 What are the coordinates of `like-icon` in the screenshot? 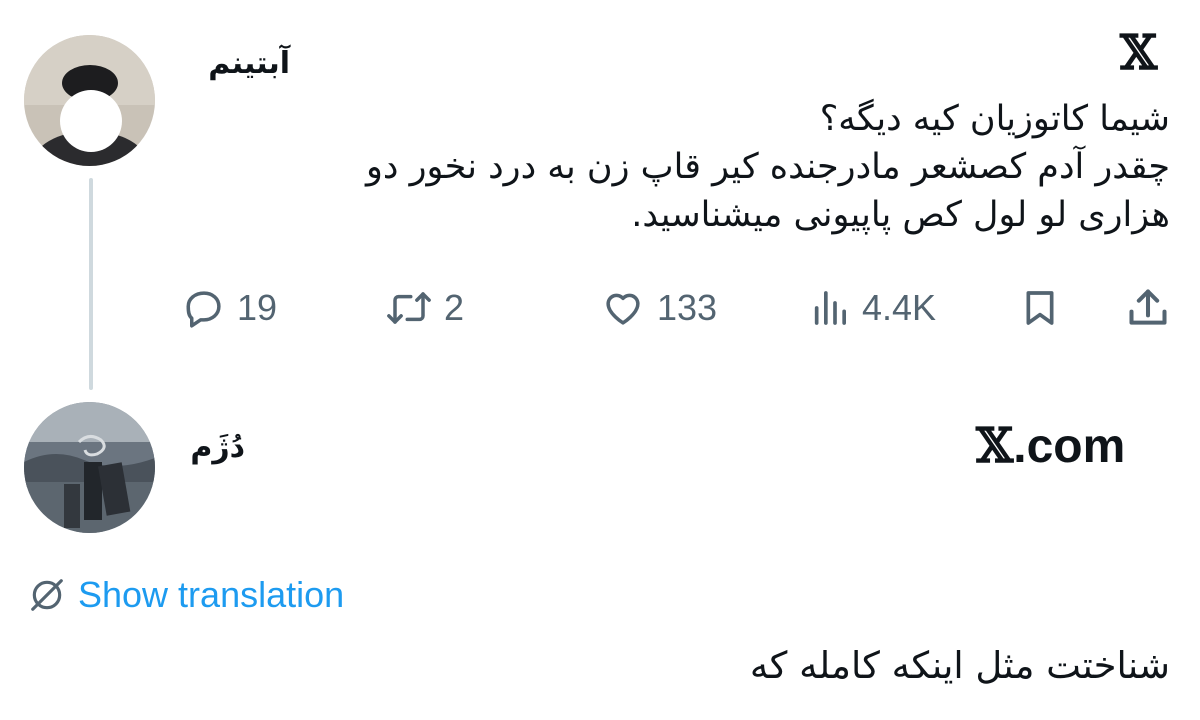 It's located at (623, 308).